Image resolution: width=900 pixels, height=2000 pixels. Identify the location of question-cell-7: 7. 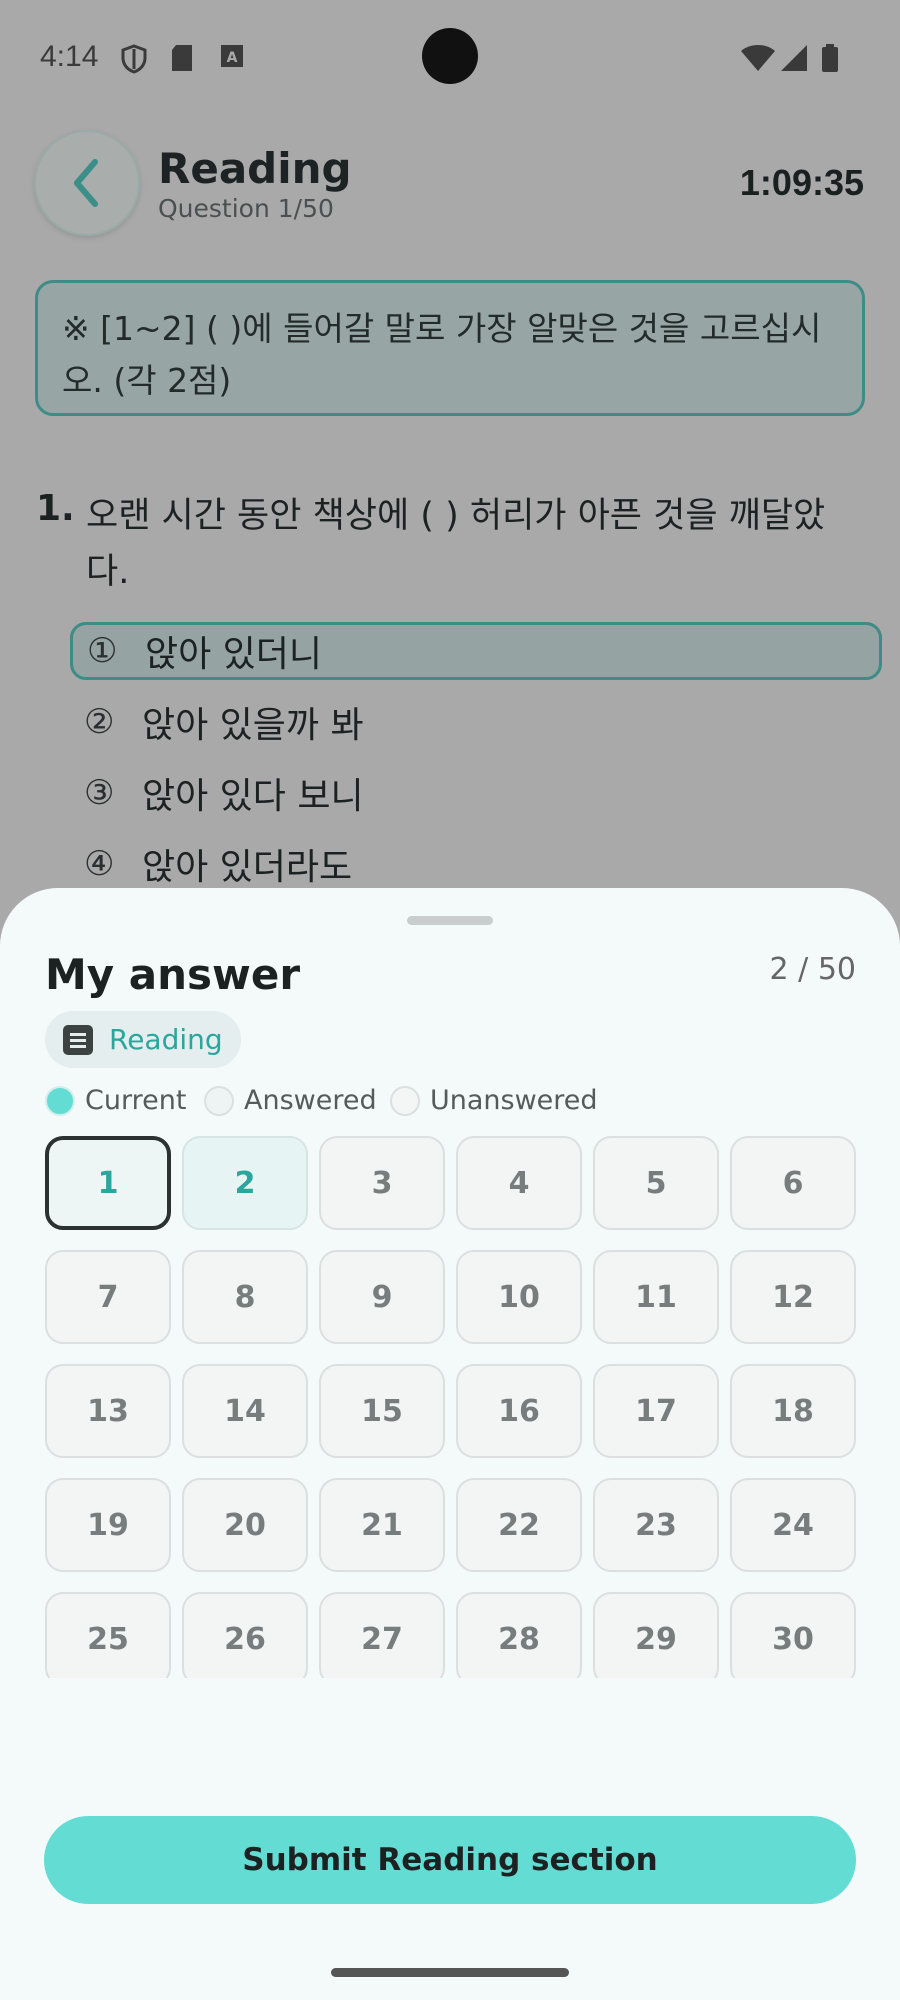
(108, 1297).